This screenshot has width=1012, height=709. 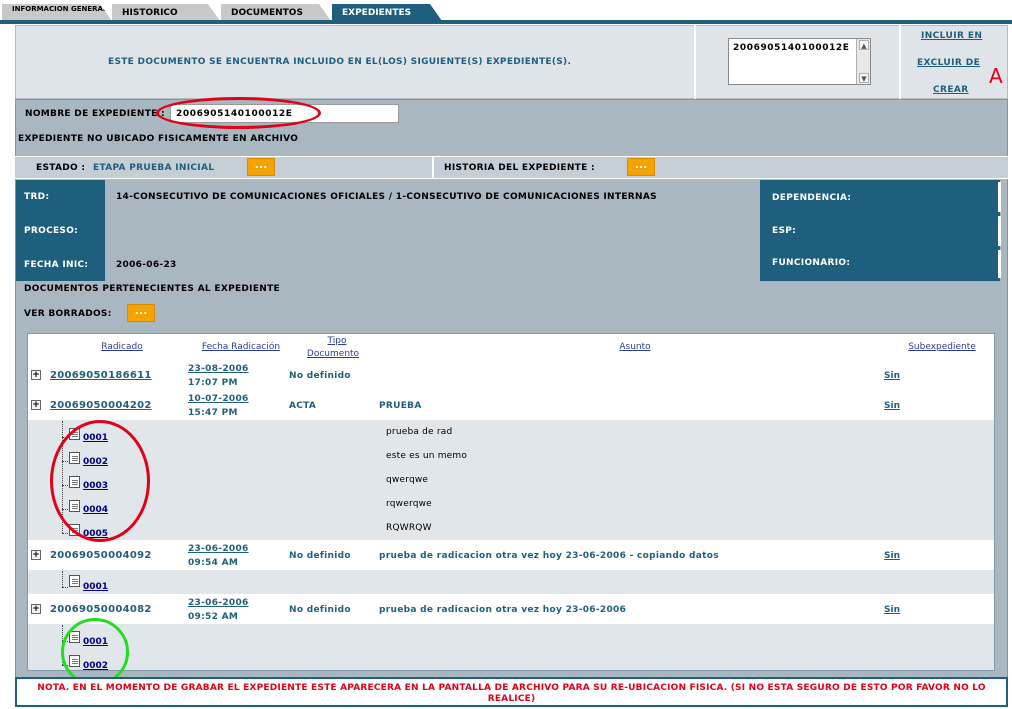 I want to click on hora-text: 17:07 PM, so click(x=213, y=383).